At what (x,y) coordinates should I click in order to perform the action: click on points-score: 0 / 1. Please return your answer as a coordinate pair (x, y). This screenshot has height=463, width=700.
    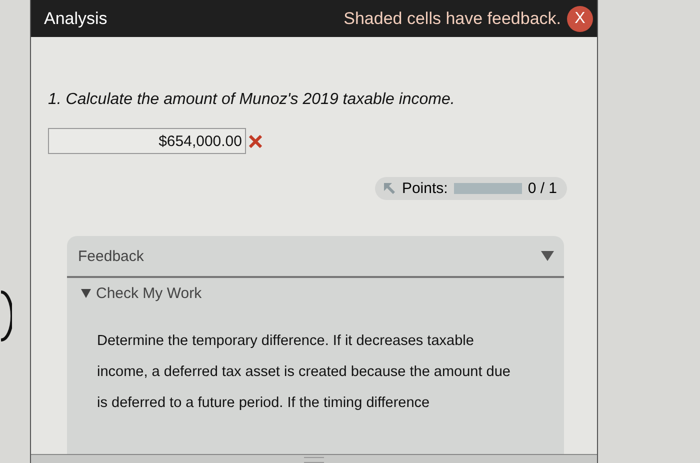
    Looking at the image, I should click on (542, 188).